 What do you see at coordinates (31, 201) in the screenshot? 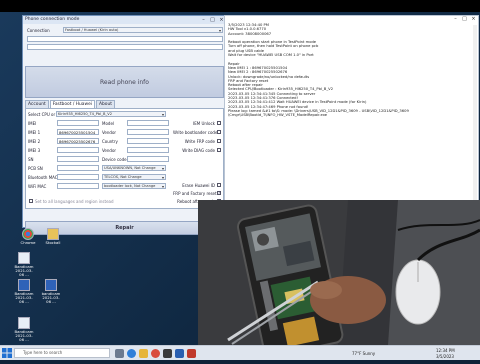
I see `languages-region-checkbox` at bounding box center [31, 201].